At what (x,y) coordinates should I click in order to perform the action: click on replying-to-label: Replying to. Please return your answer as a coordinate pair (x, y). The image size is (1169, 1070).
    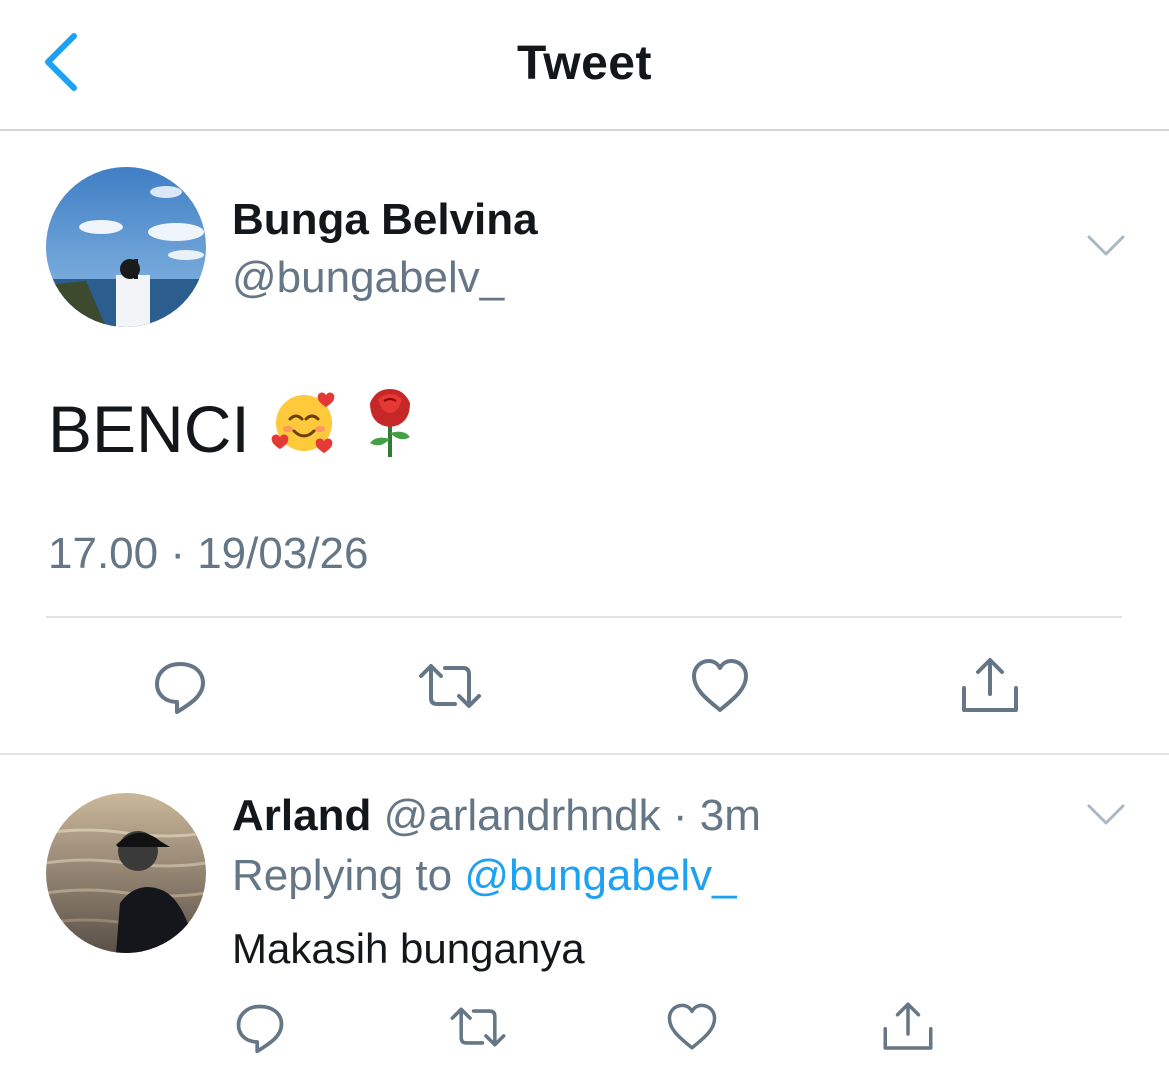
    Looking at the image, I should click on (342, 875).